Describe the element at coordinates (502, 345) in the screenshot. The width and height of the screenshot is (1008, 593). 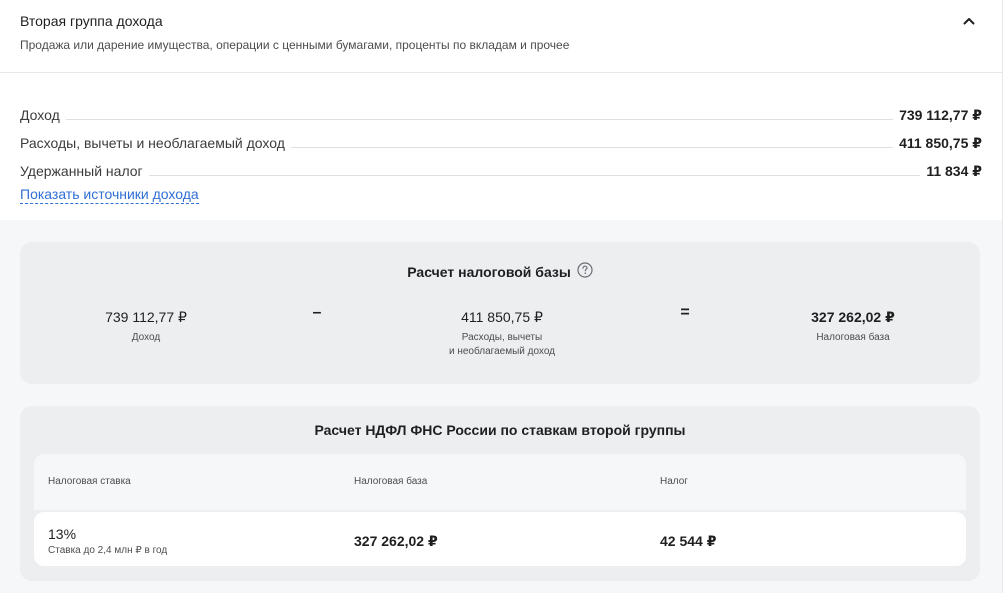
I see `calc-deductions-caption: Расходы, вычеты и необлагаемый доход` at that location.